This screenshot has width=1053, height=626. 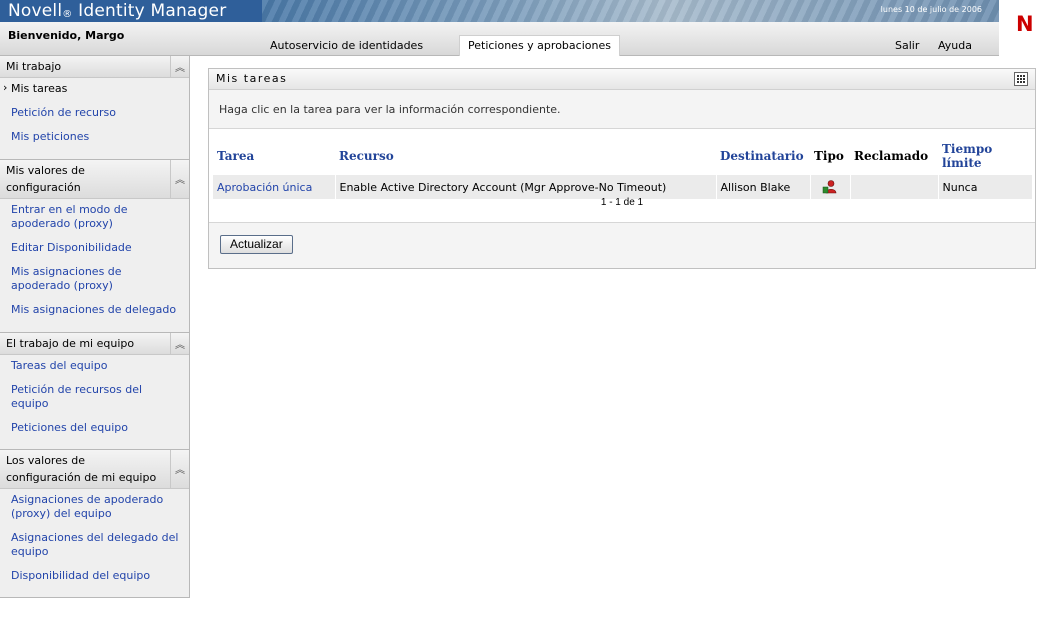 What do you see at coordinates (94, 366) in the screenshot?
I see `sidebar-item-team-tasks: Tareas del equipo` at bounding box center [94, 366].